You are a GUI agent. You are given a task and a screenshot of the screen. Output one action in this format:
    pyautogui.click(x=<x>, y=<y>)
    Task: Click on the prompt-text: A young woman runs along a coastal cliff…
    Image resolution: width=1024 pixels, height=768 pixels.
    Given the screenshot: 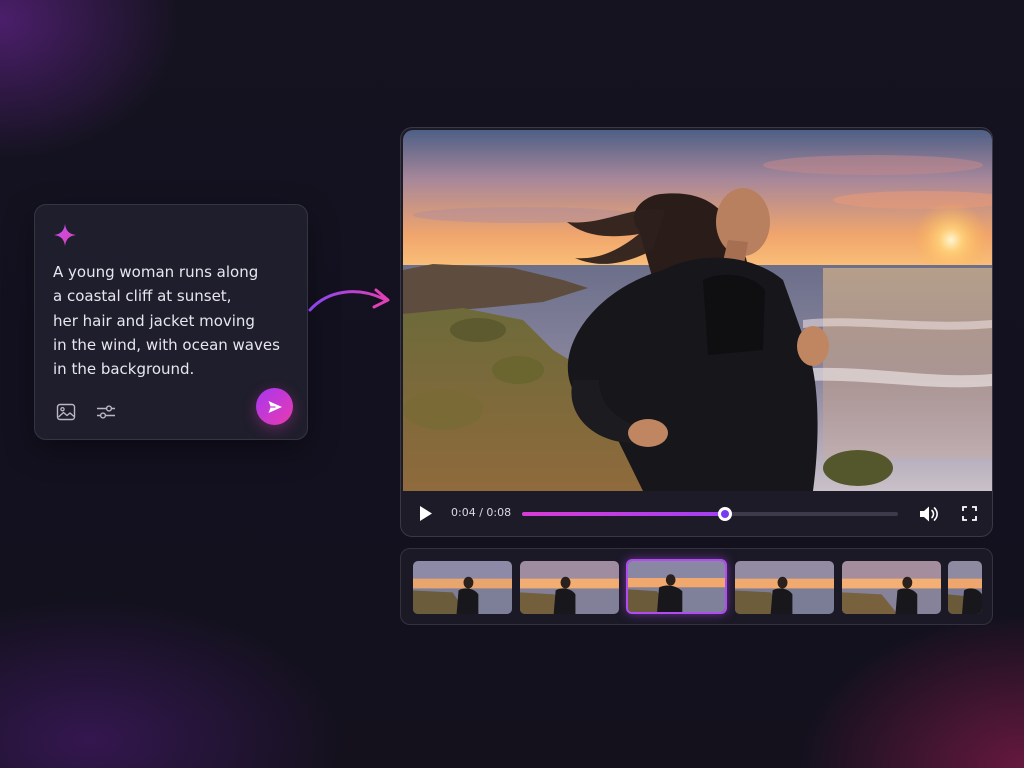 What is the action you would take?
    pyautogui.click(x=175, y=320)
    